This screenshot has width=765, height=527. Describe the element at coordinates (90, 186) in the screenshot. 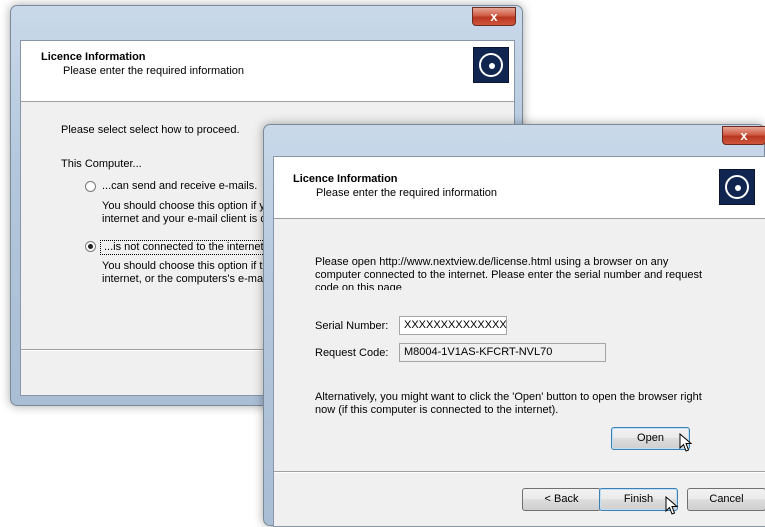

I see `option-sends-email-radio` at that location.